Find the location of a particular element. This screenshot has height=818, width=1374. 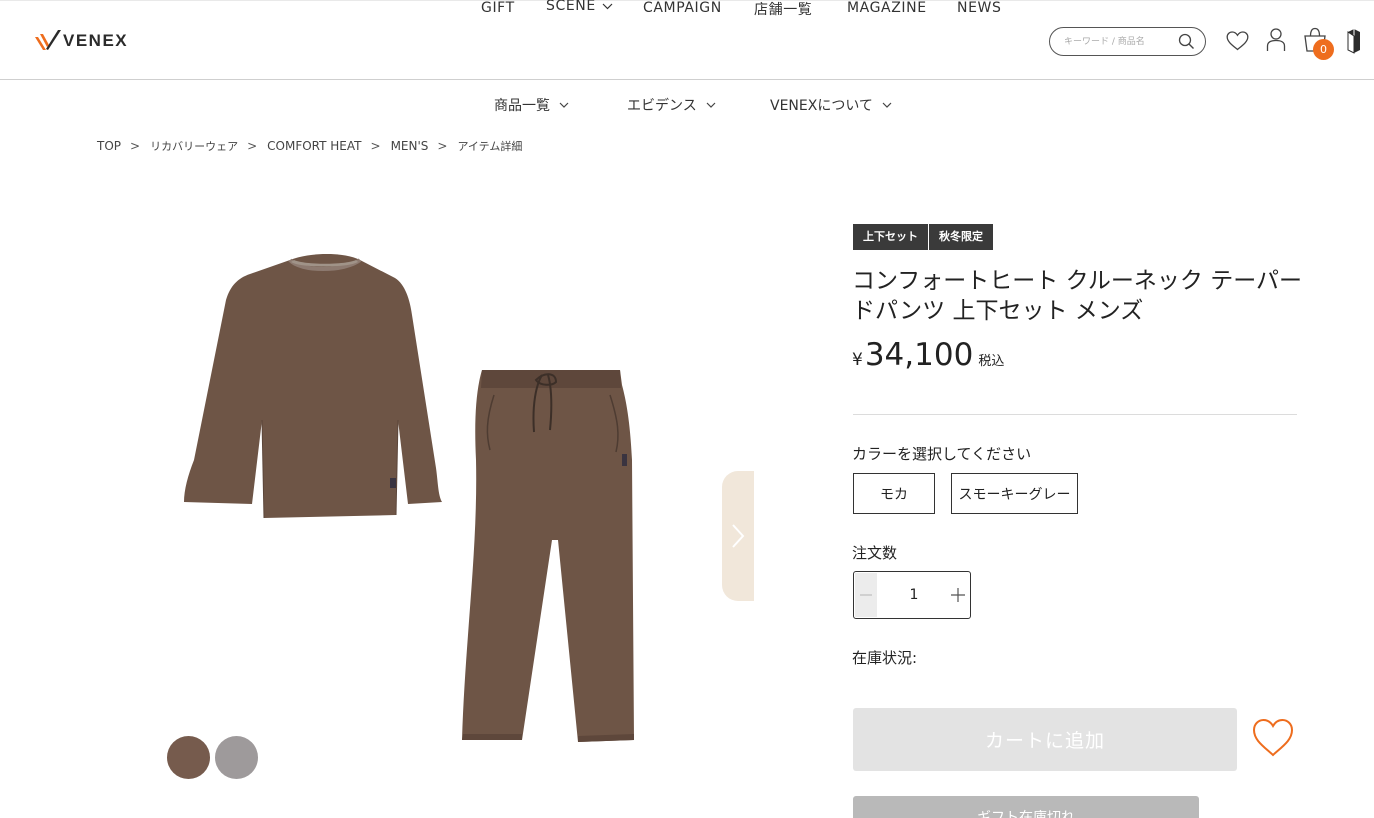

subnav-evidence-label: エビデンス is located at coordinates (662, 106).